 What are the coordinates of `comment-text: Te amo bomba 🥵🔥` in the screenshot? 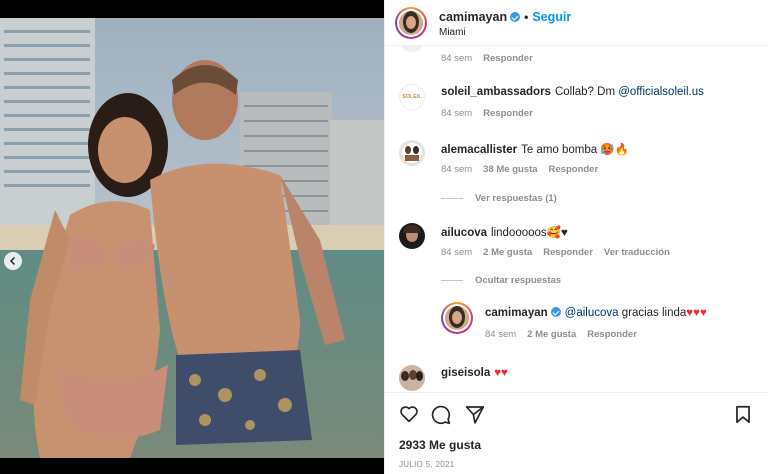 It's located at (575, 150).